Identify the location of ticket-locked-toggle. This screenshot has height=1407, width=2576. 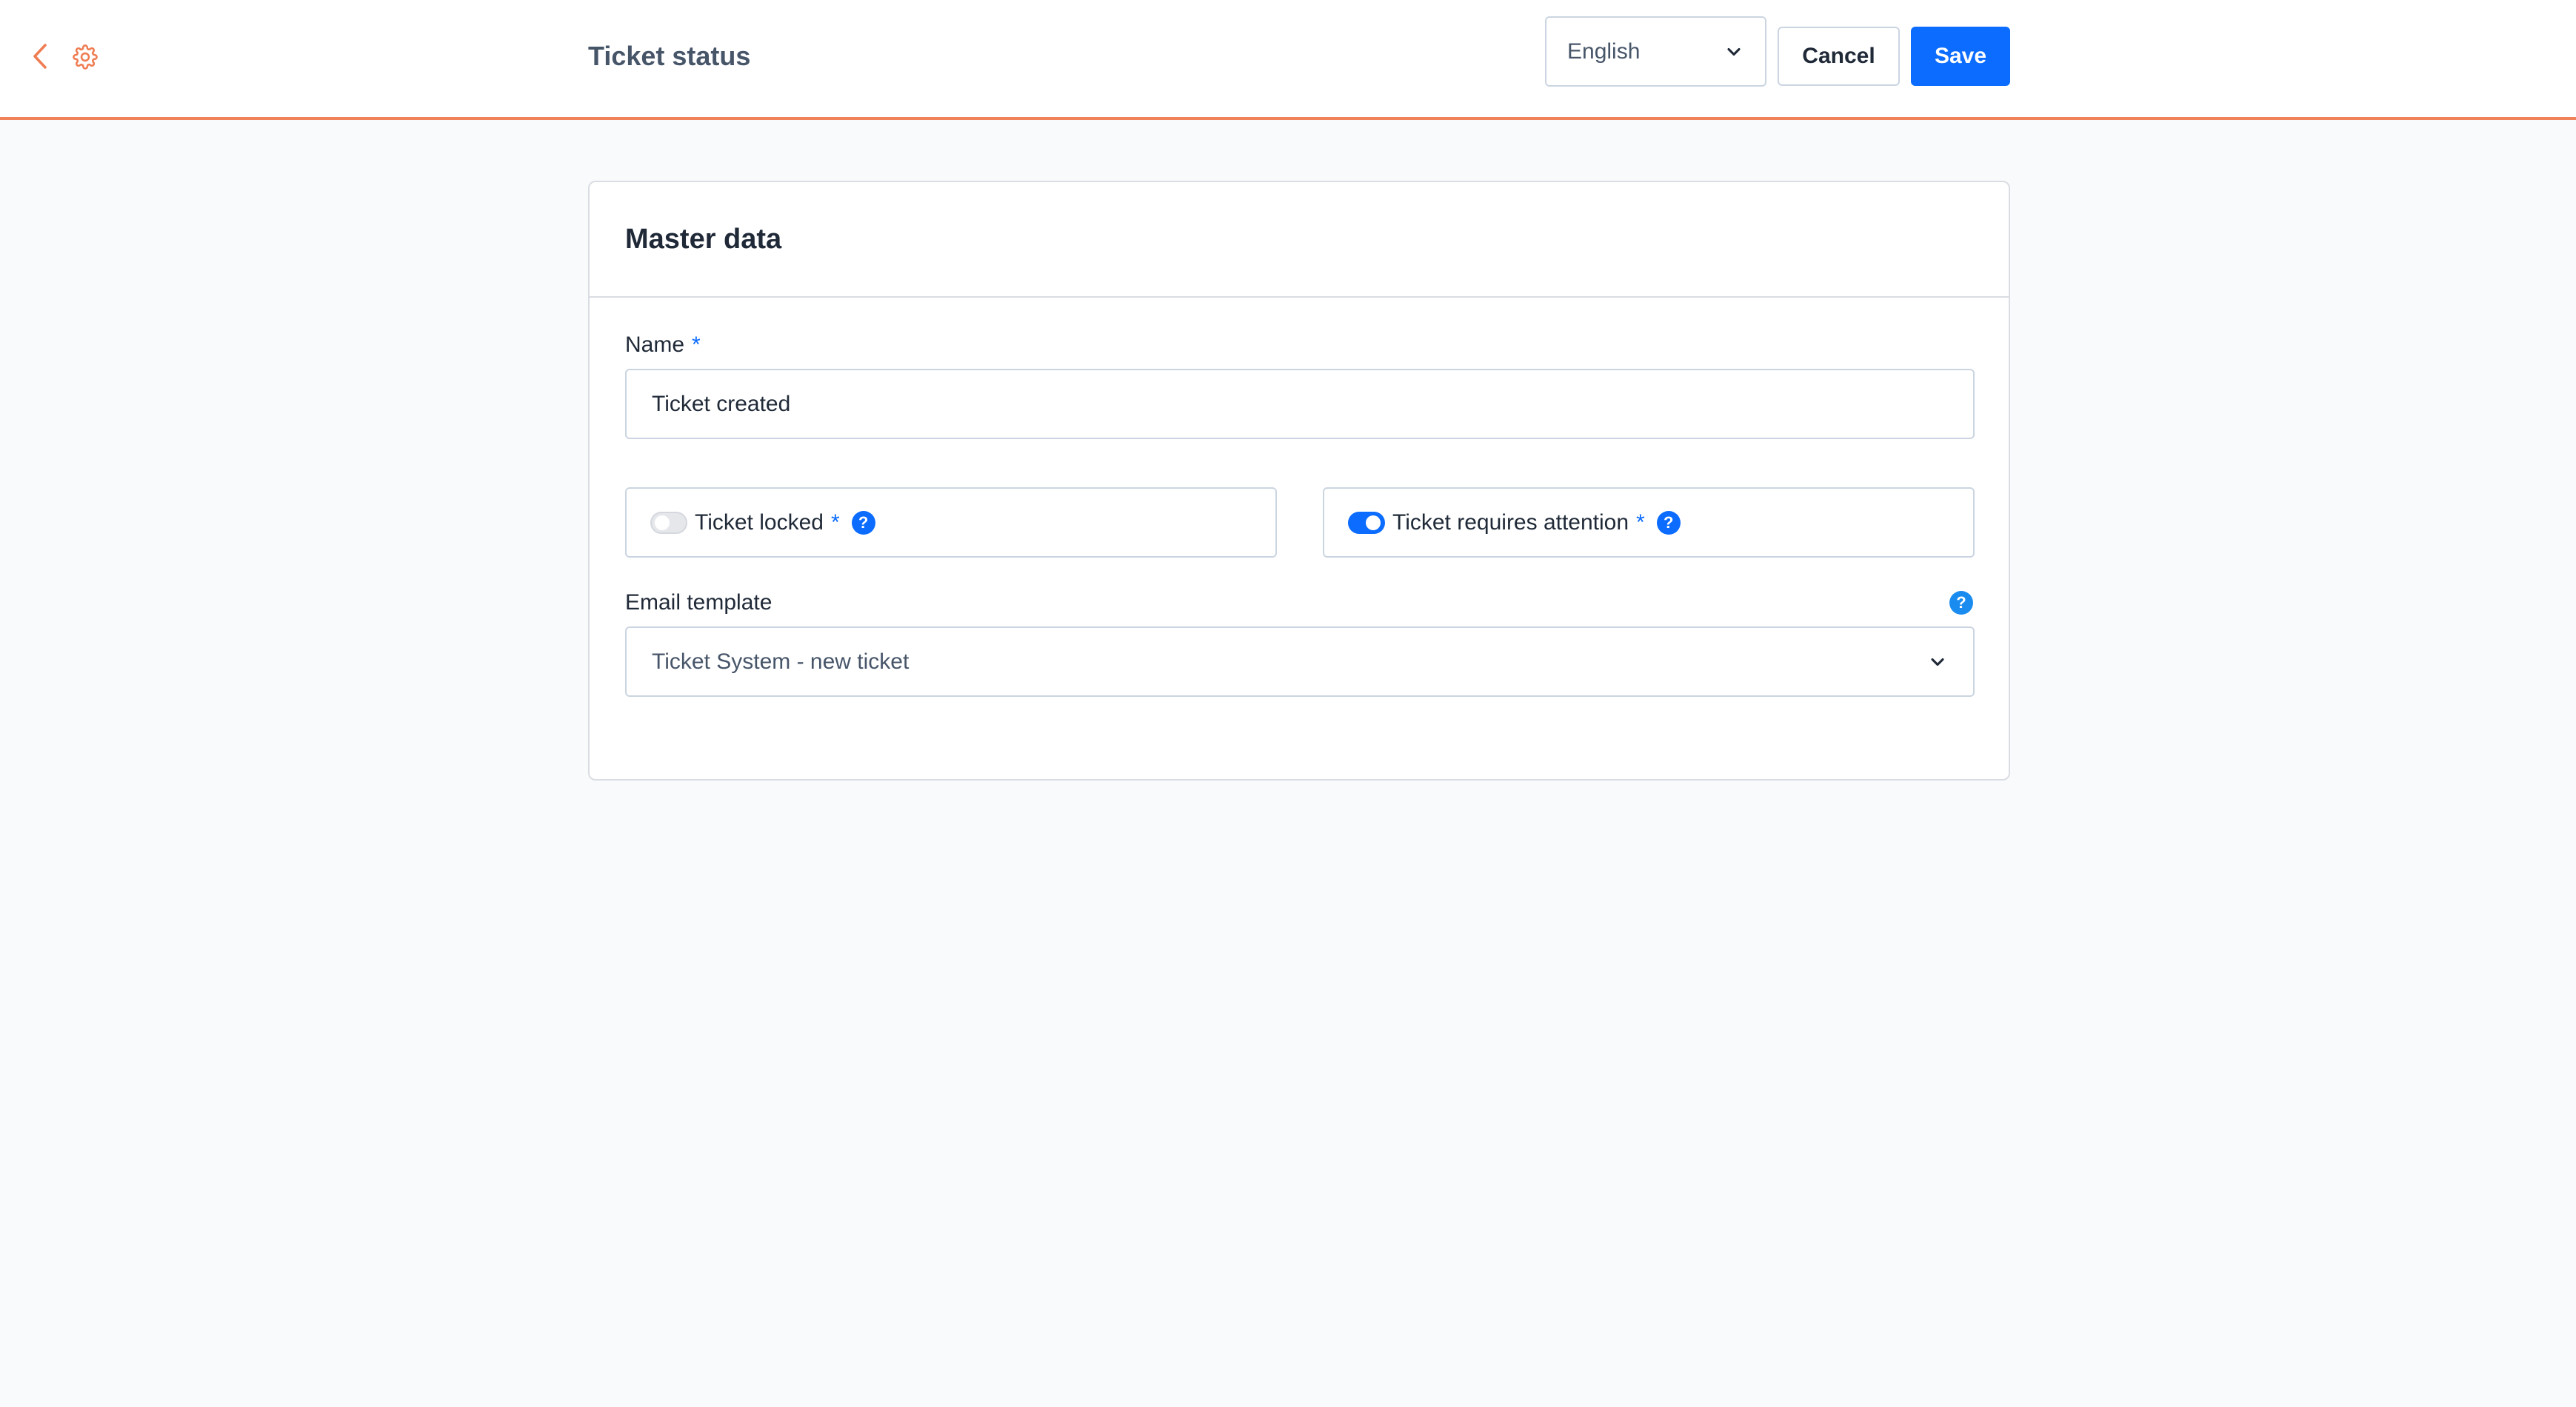
(668, 522).